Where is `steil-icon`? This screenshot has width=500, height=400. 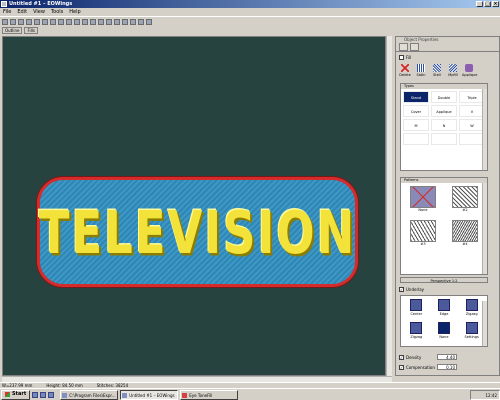 steil-icon is located at coordinates (437, 68).